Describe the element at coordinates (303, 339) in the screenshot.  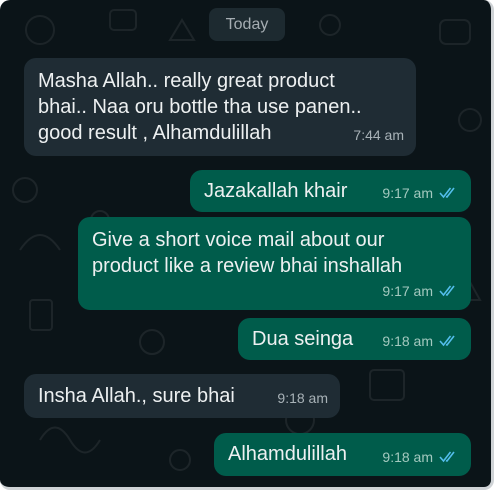
I see `message-text-line: Dua seinga` at that location.